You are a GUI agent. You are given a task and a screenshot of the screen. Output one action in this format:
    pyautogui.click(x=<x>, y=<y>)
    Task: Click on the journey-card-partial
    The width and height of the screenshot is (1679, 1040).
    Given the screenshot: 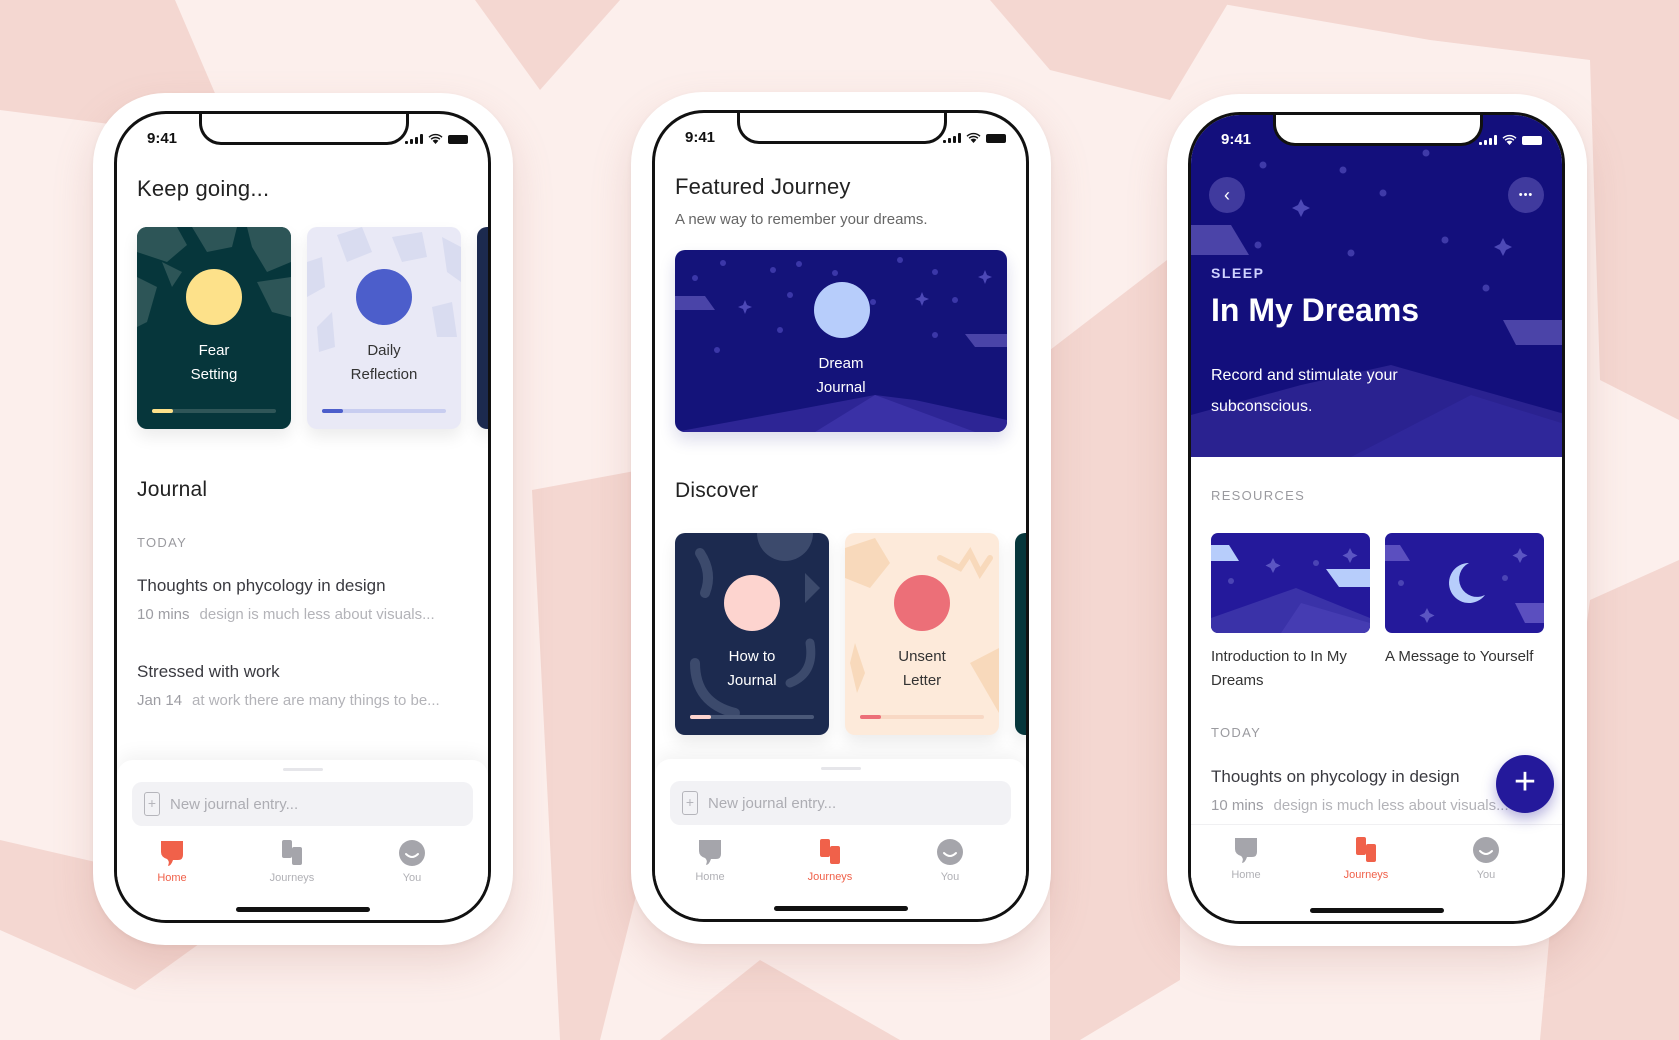 What is the action you would take?
    pyautogui.click(x=482, y=328)
    